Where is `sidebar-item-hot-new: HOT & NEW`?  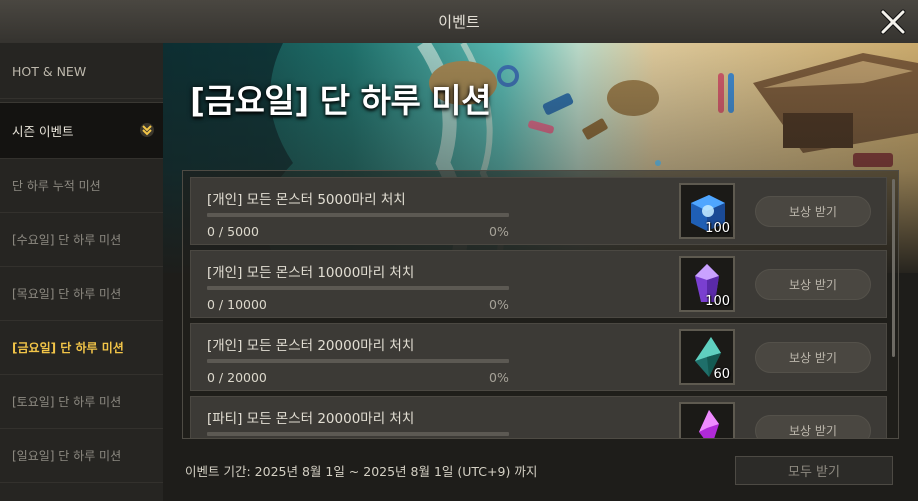 sidebar-item-hot-new: HOT & NEW is located at coordinates (81, 72).